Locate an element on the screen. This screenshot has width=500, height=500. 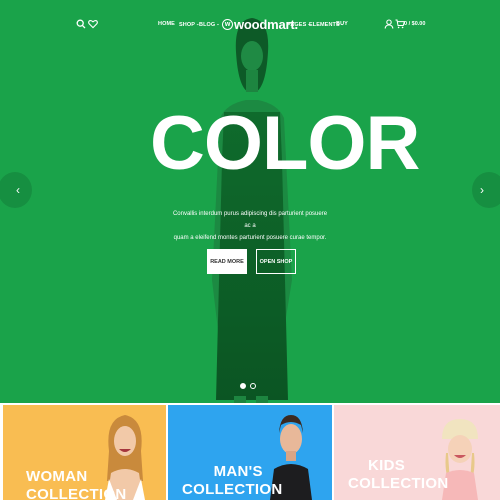
nav-buy: BUY is located at coordinates (342, 24).